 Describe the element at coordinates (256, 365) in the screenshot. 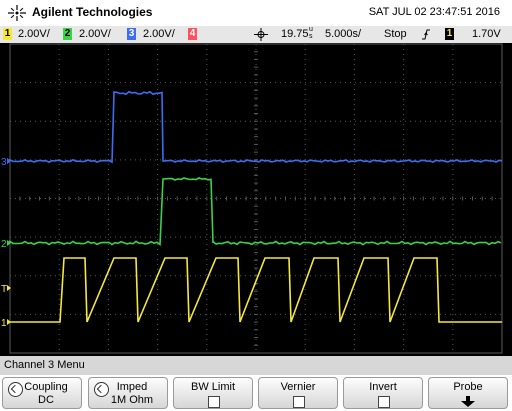

I see `menu-title-bar: Channel 3 Menu` at that location.